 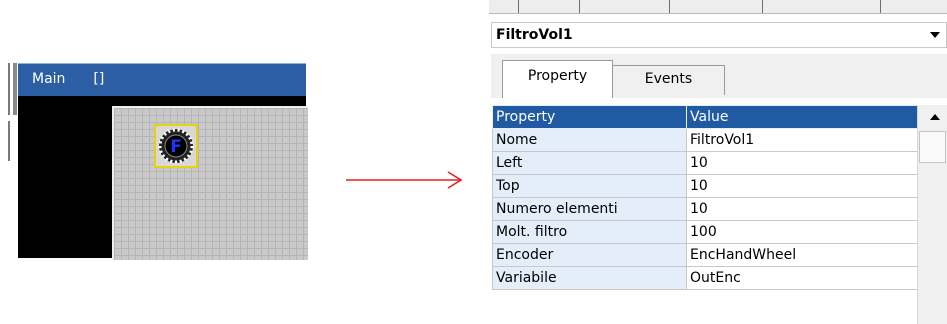 I want to click on filter-widget: F, so click(x=176, y=146).